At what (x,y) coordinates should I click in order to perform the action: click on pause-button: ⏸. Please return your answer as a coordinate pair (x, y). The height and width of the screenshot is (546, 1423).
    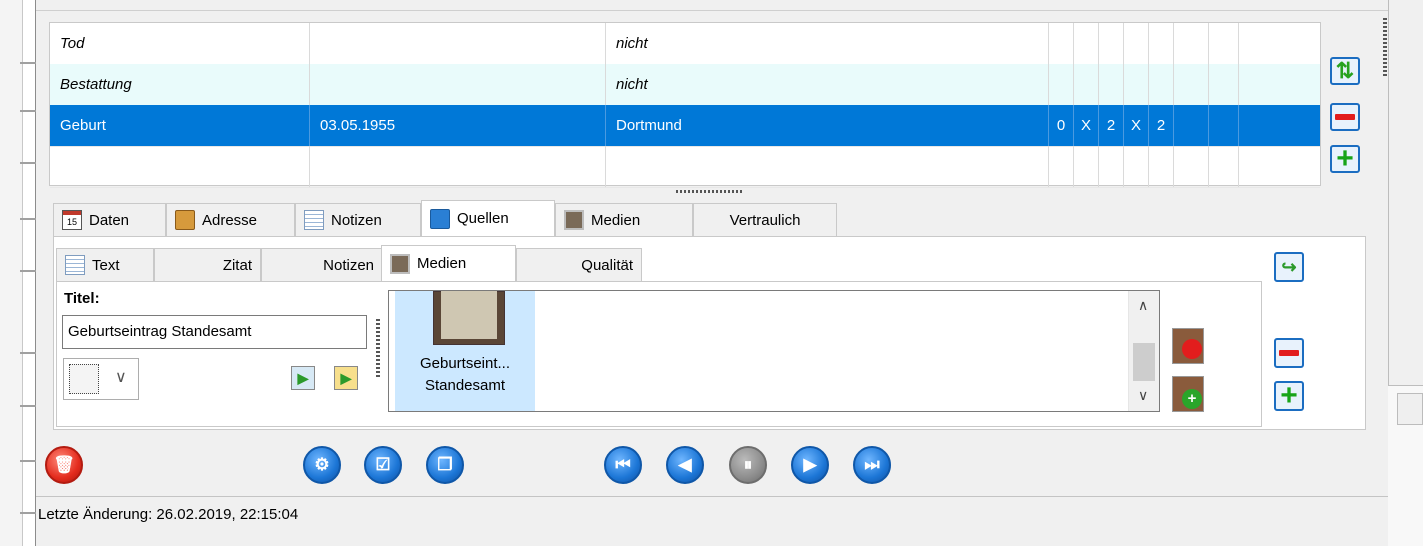
    Looking at the image, I should click on (748, 465).